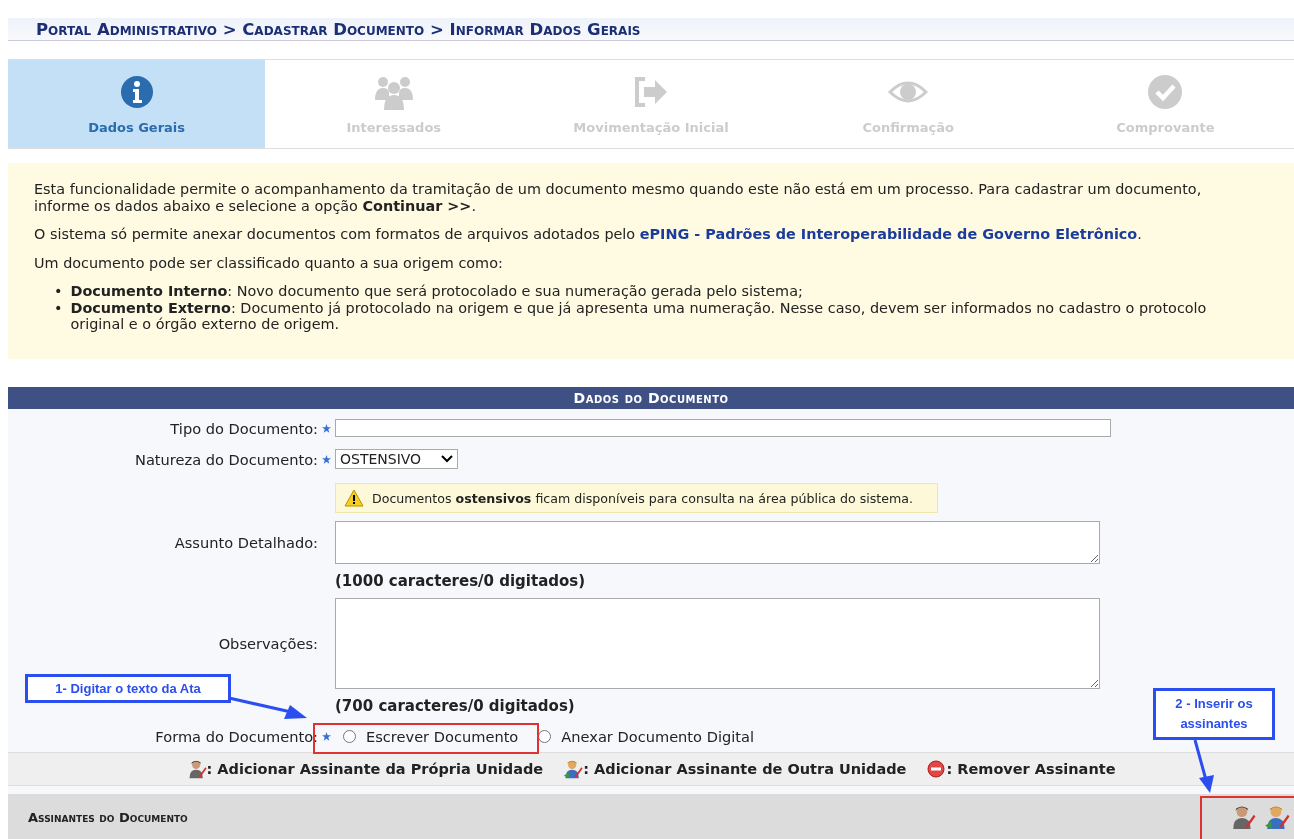 The height and width of the screenshot is (839, 1294). What do you see at coordinates (431, 736) in the screenshot?
I see `radio-option: Escrever Documento` at bounding box center [431, 736].